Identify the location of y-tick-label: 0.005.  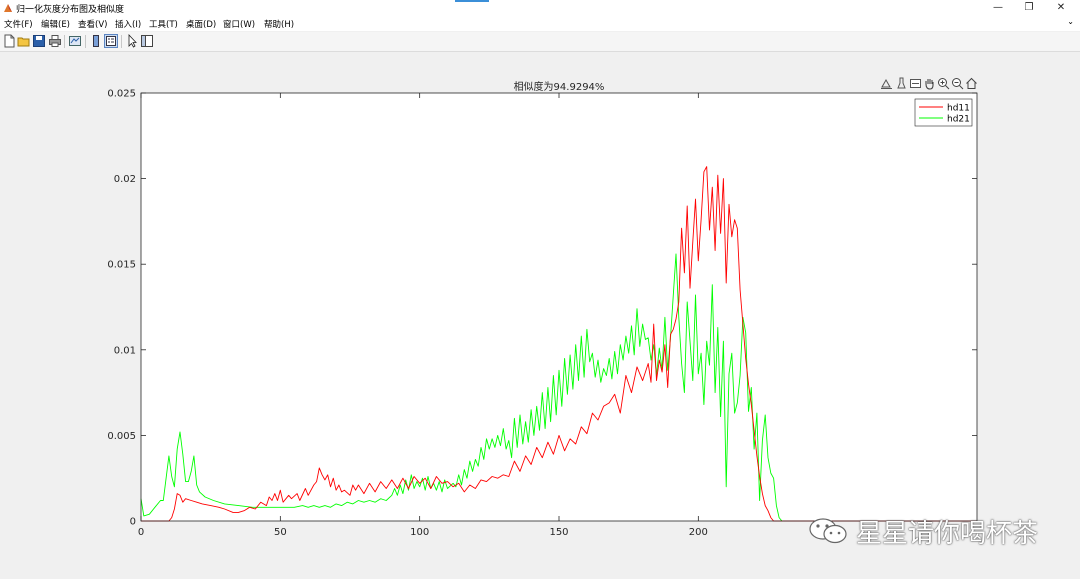
(121, 436).